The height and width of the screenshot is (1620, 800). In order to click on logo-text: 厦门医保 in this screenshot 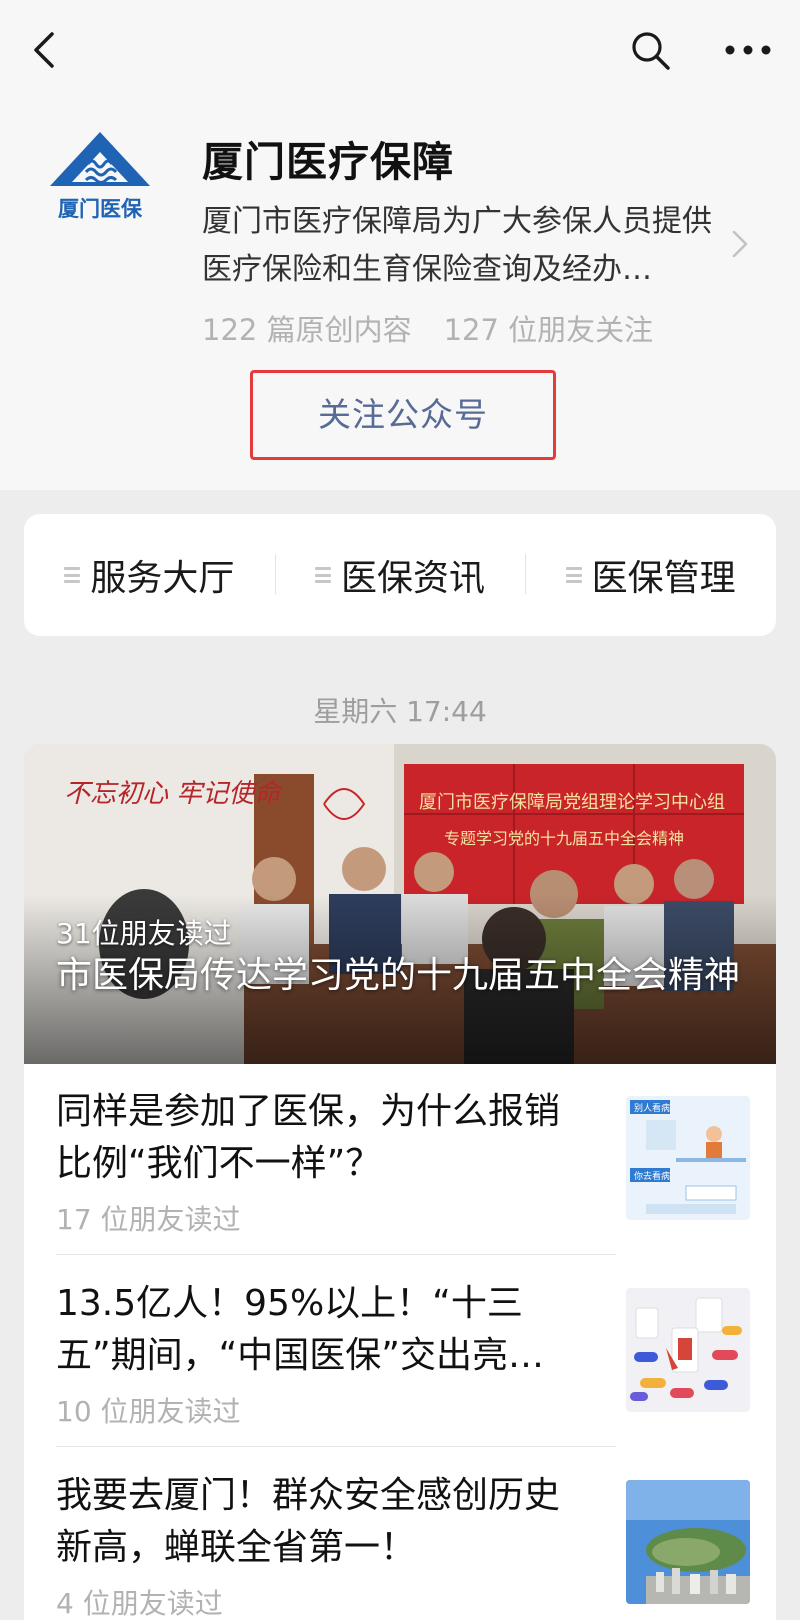, I will do `click(100, 209)`.